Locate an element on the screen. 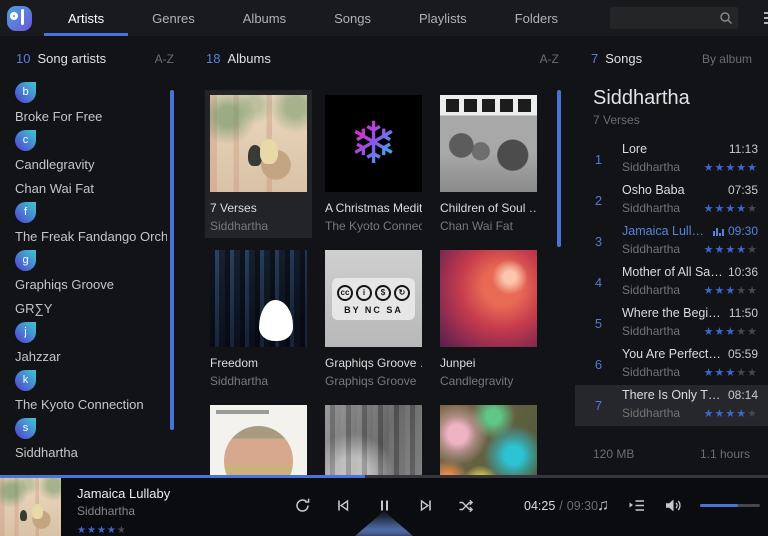  tab-songs: Songs is located at coordinates (352, 18).